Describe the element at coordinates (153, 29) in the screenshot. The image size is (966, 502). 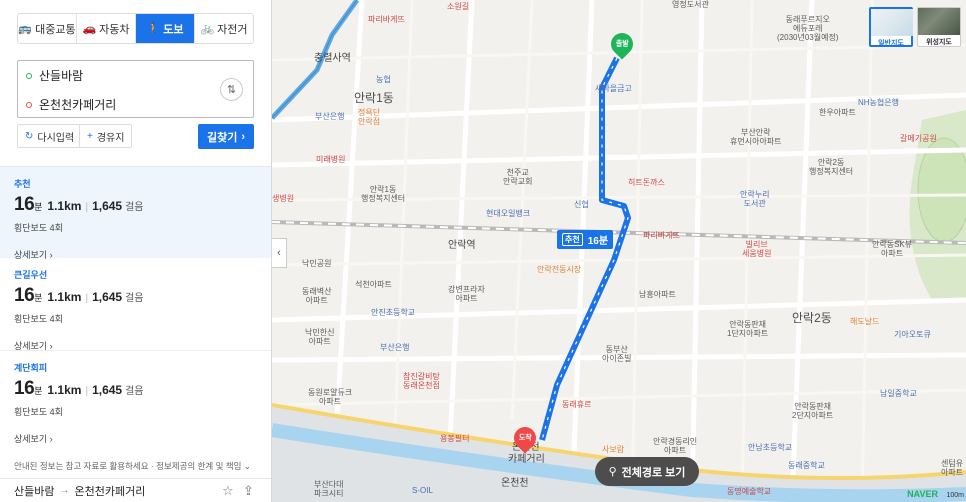
I see `walk-icon: 🚶` at that location.